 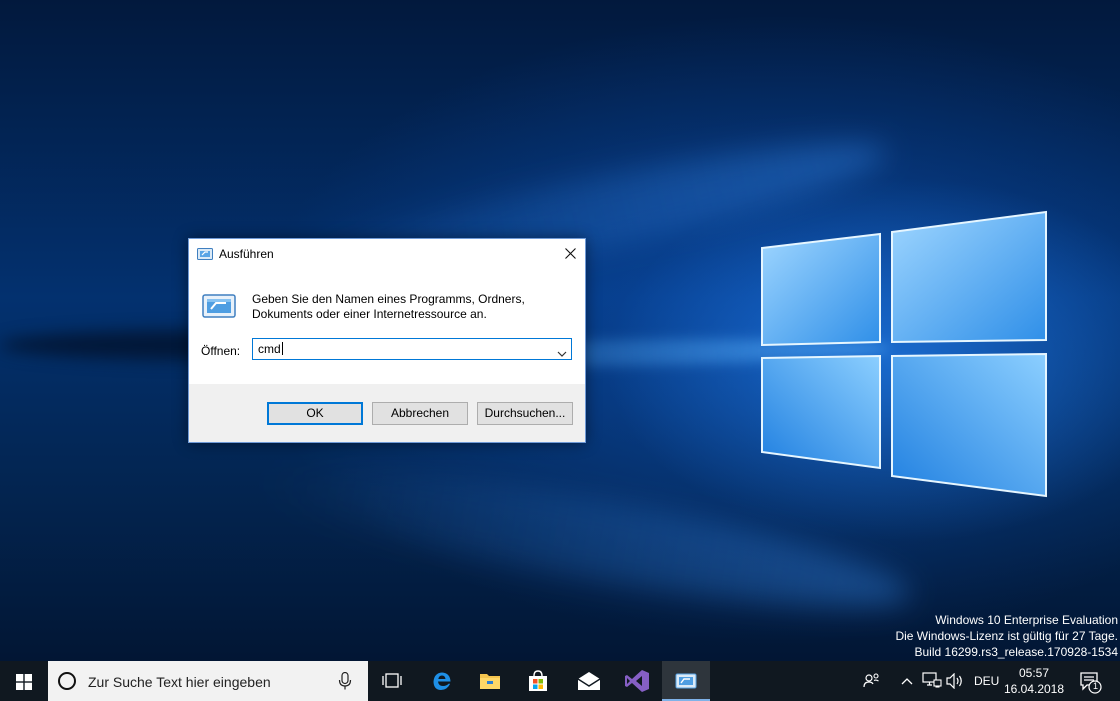 I want to click on run-program-icon, so click(x=219, y=306).